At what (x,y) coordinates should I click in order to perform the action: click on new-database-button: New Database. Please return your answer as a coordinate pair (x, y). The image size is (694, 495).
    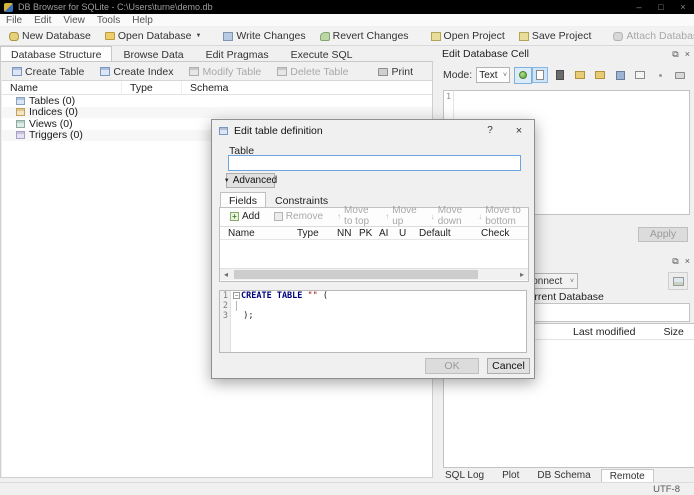
    Looking at the image, I should click on (50, 36).